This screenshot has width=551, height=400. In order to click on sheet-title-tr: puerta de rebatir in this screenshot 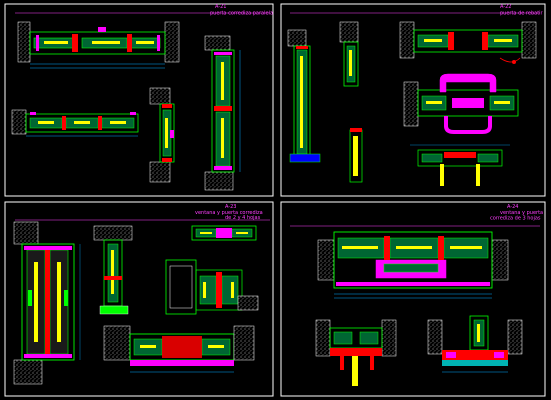, I will do `click(522, 14)`.